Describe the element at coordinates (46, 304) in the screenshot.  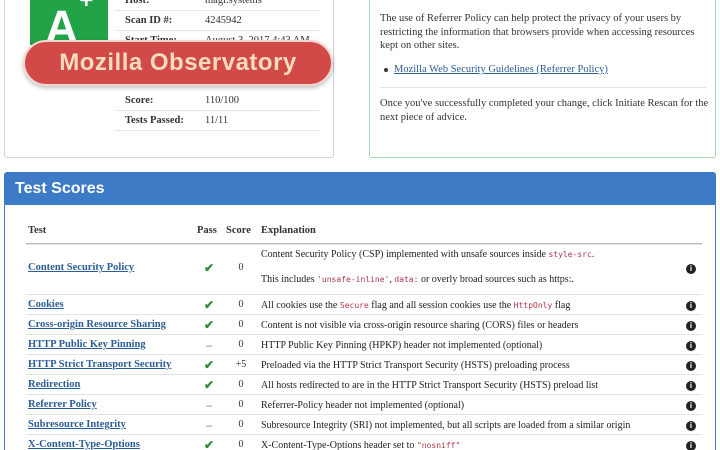
I see `test-link-cookies: Cookies` at that location.